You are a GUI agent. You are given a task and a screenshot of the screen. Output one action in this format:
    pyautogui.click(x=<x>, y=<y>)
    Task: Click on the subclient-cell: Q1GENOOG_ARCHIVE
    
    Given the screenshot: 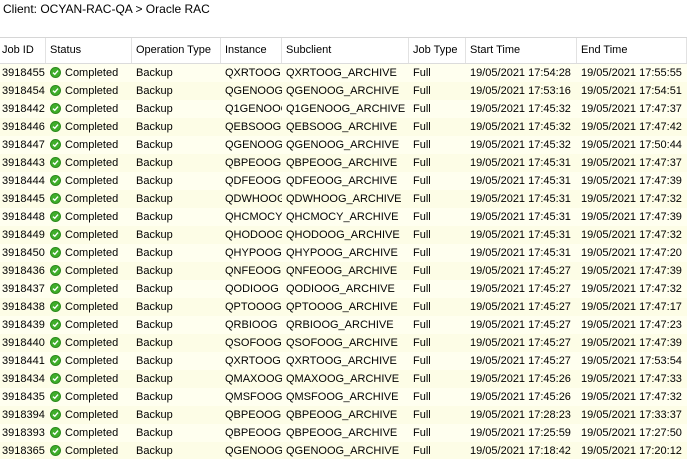 What is the action you would take?
    pyautogui.click(x=346, y=109)
    